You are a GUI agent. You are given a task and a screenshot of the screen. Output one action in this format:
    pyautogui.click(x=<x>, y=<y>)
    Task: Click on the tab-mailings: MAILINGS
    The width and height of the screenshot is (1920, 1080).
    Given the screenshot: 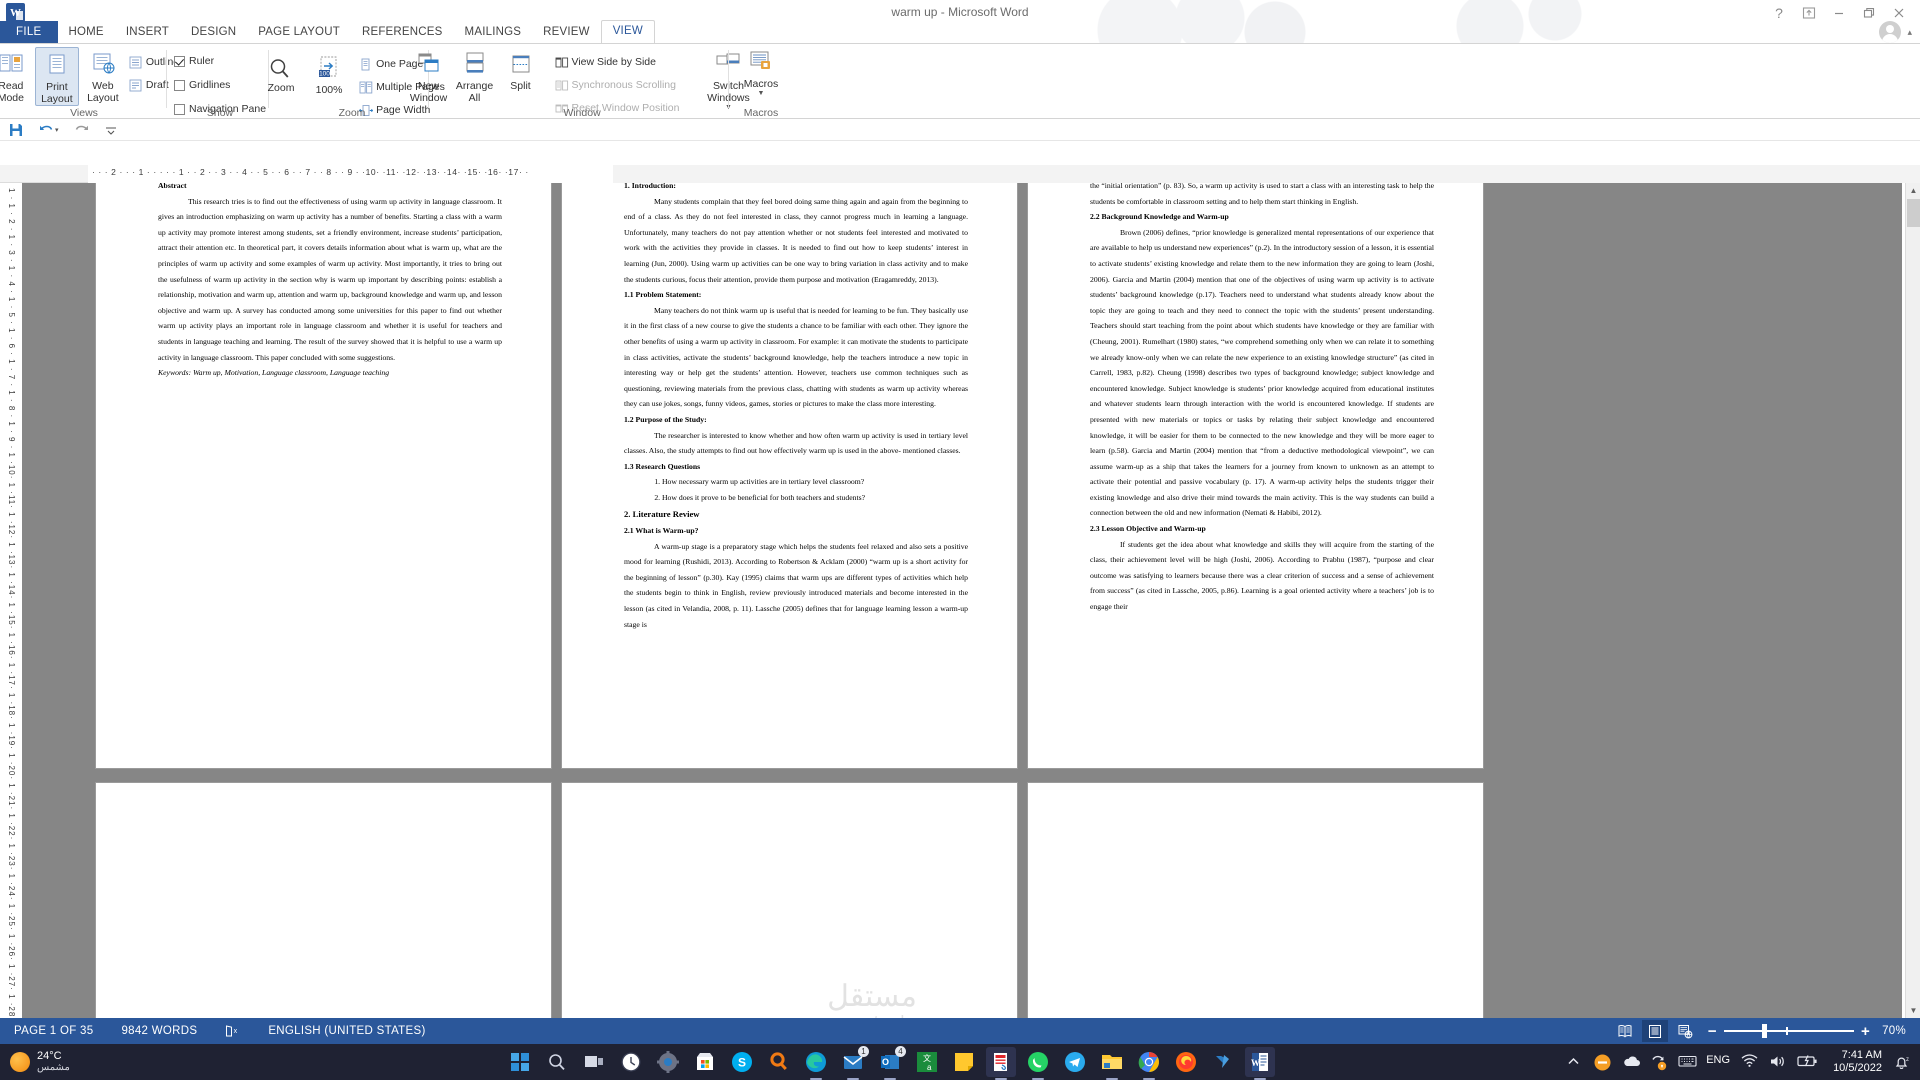 What is the action you would take?
    pyautogui.click(x=493, y=32)
    